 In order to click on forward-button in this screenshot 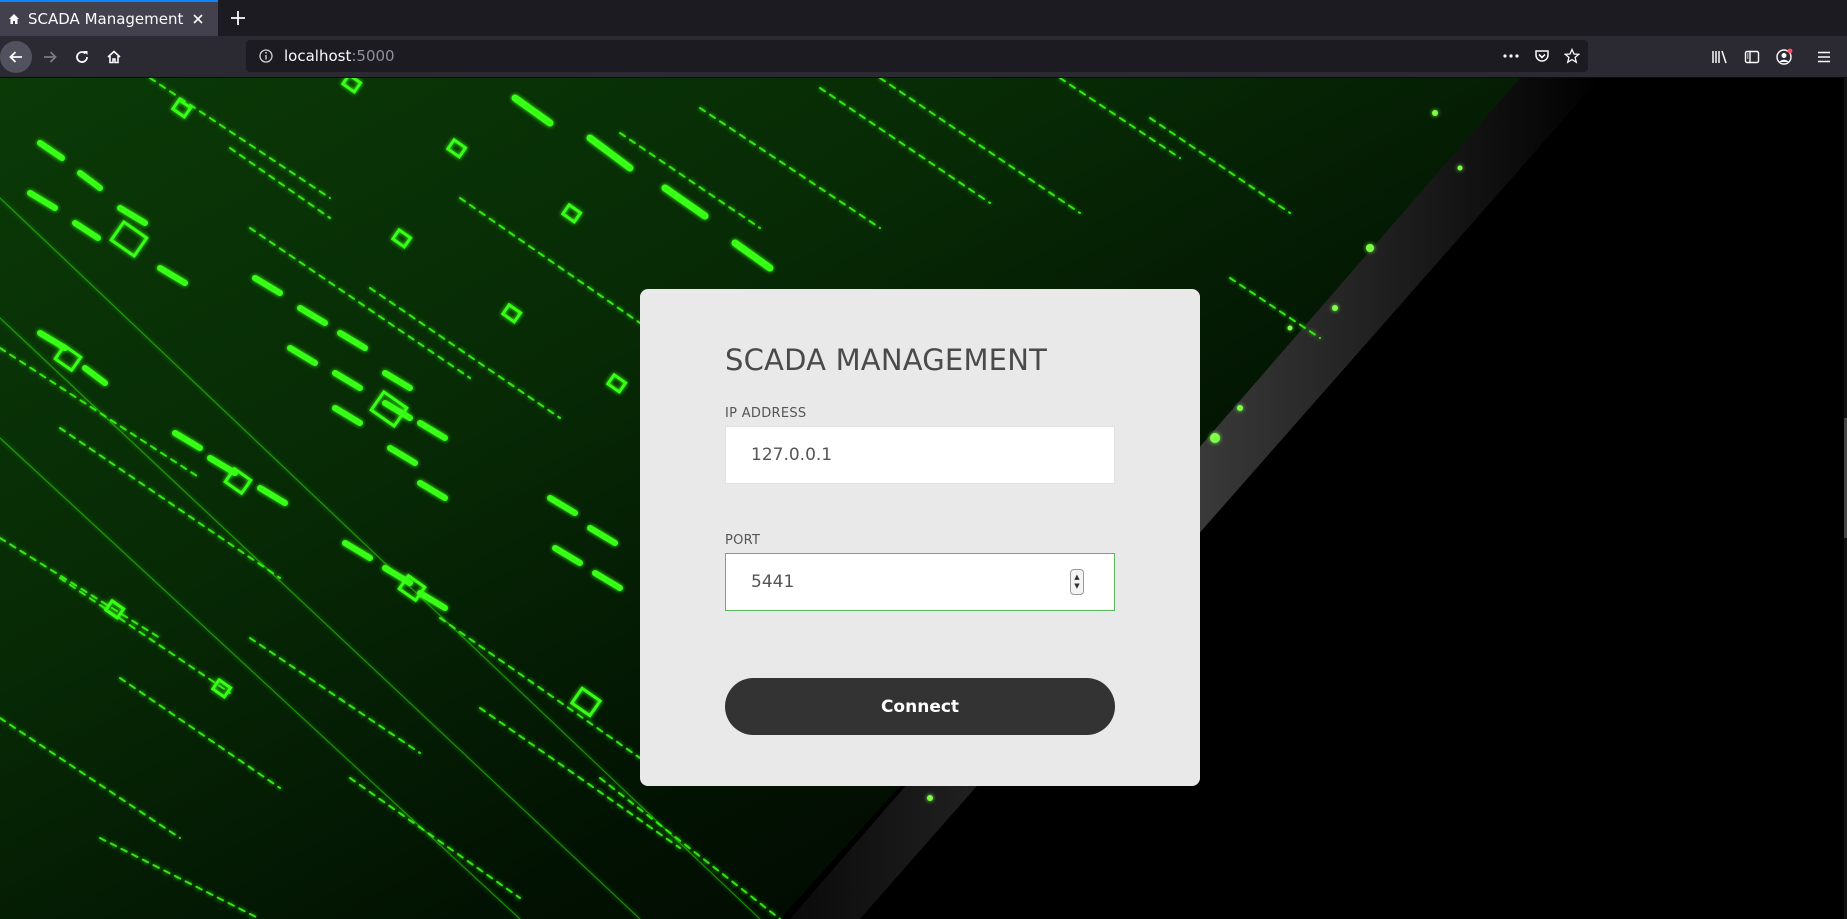, I will do `click(50, 57)`.